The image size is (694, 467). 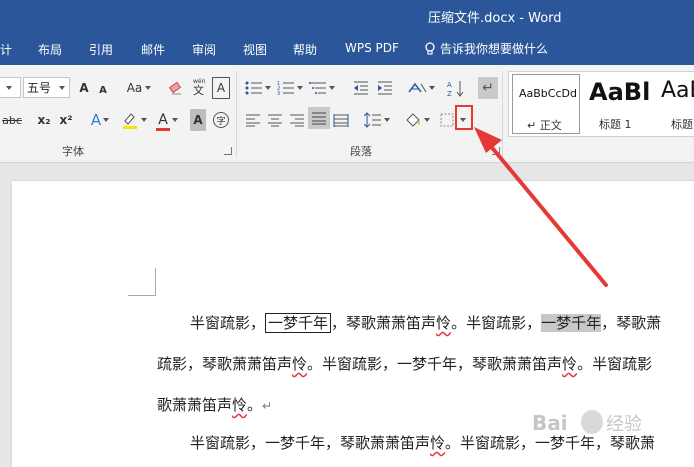 I want to click on style-name: 标题 1, so click(x=615, y=124).